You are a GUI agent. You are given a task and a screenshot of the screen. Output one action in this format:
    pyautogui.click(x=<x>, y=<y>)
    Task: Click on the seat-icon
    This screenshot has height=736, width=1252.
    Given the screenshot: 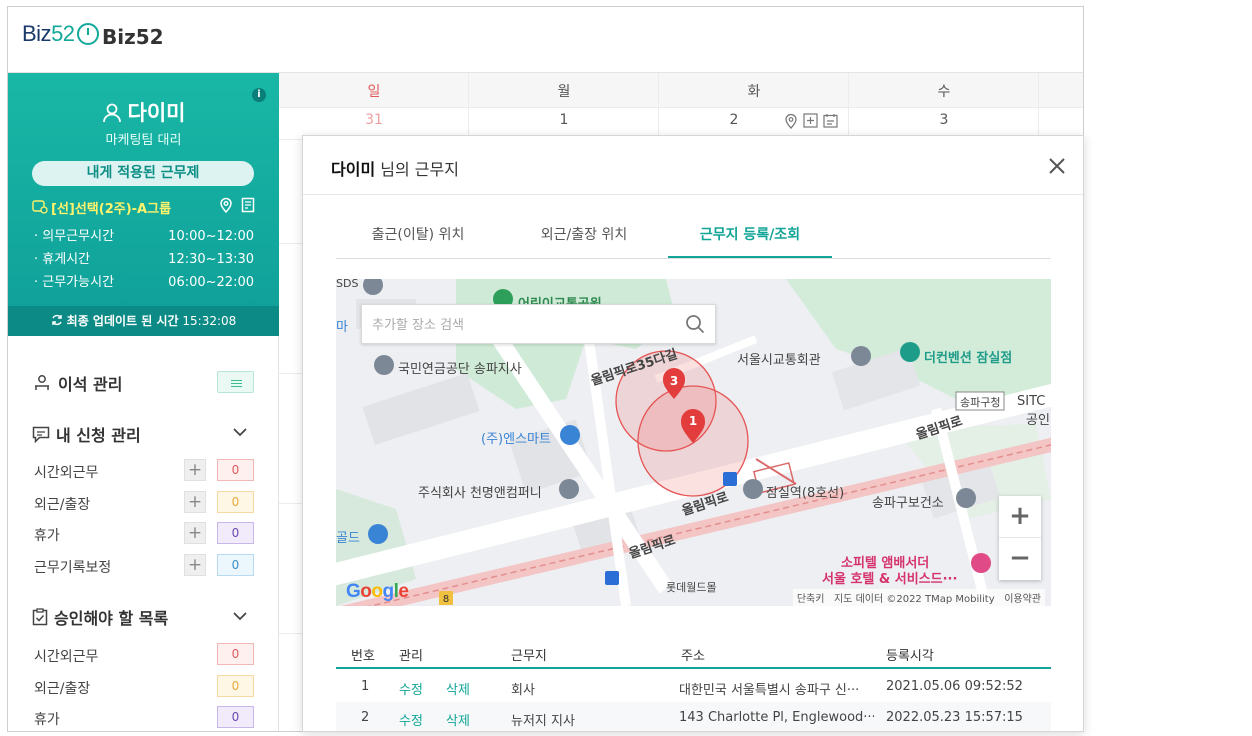 What is the action you would take?
    pyautogui.click(x=42, y=382)
    